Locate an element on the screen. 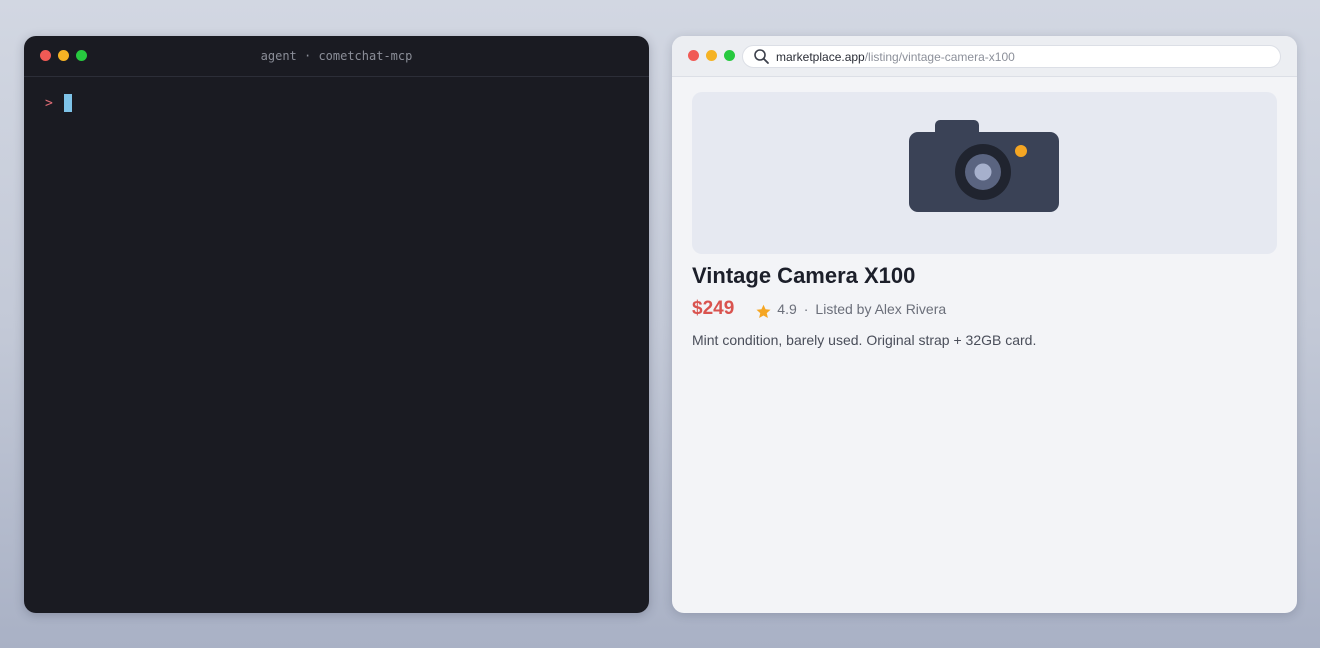  terminal-title: agent · cometchat-mcp is located at coordinates (336, 56).